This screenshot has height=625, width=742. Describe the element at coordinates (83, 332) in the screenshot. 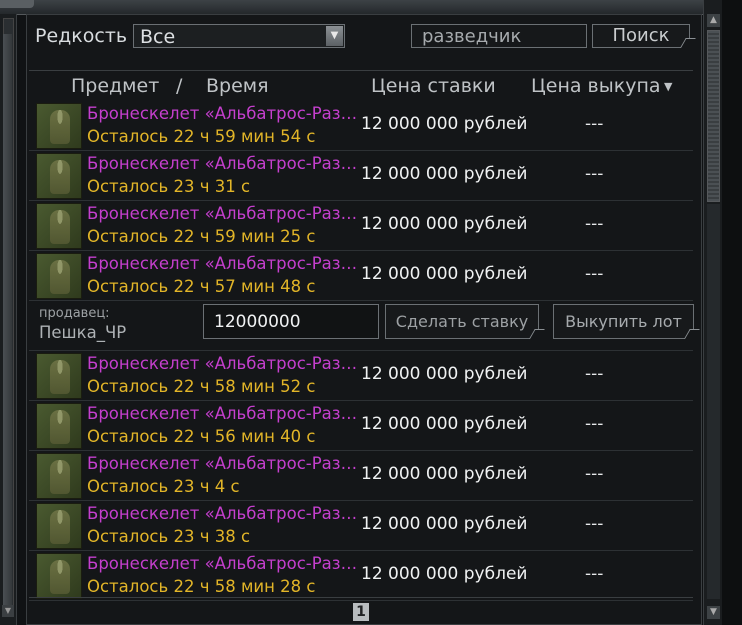

I see `seller-name: Пешка_ЧР` at that location.